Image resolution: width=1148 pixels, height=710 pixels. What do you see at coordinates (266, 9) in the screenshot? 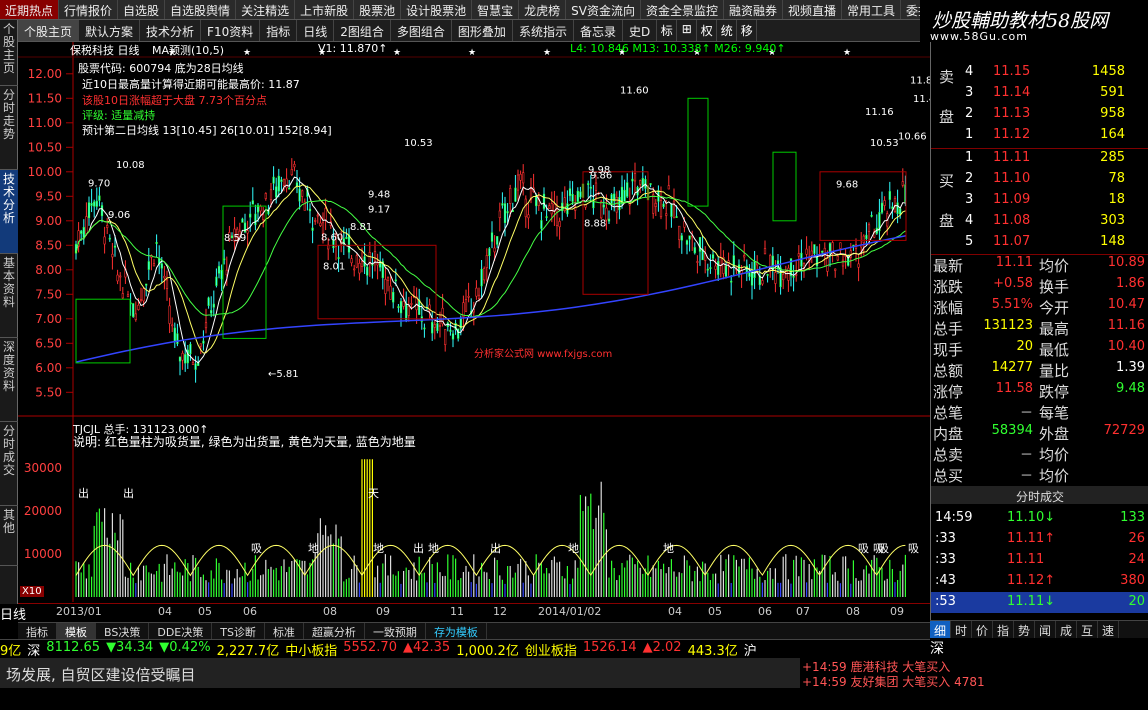
I see `menu-item: 关注精选` at bounding box center [266, 9].